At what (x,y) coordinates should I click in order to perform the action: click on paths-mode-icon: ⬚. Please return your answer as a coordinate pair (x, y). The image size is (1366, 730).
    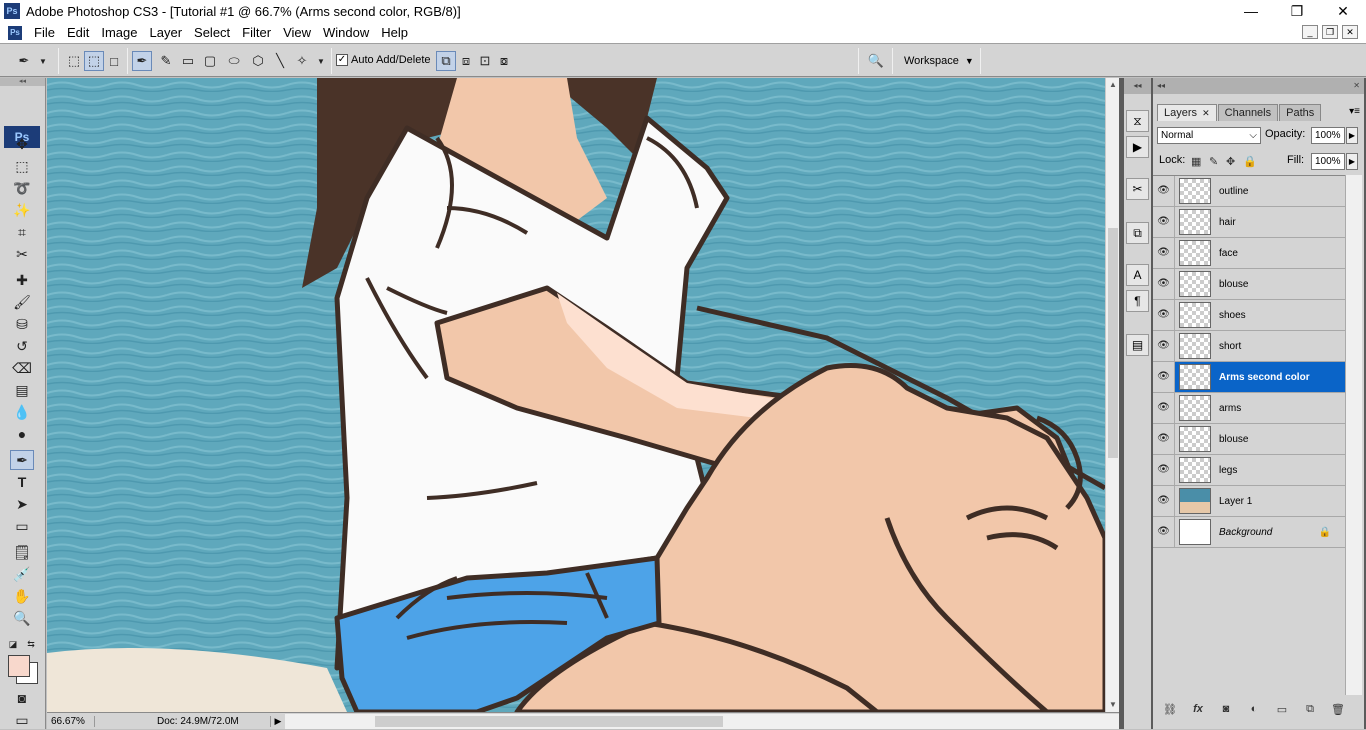
    Looking at the image, I should click on (94, 61).